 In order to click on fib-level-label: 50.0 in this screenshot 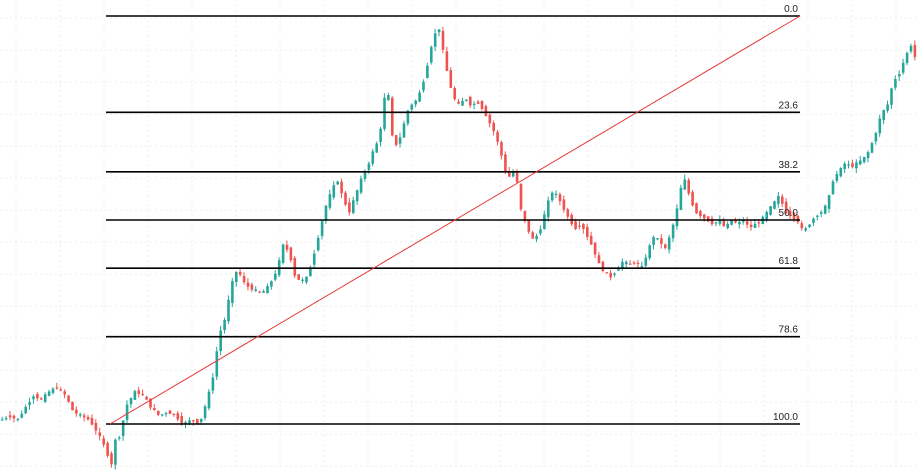, I will do `click(789, 213)`.